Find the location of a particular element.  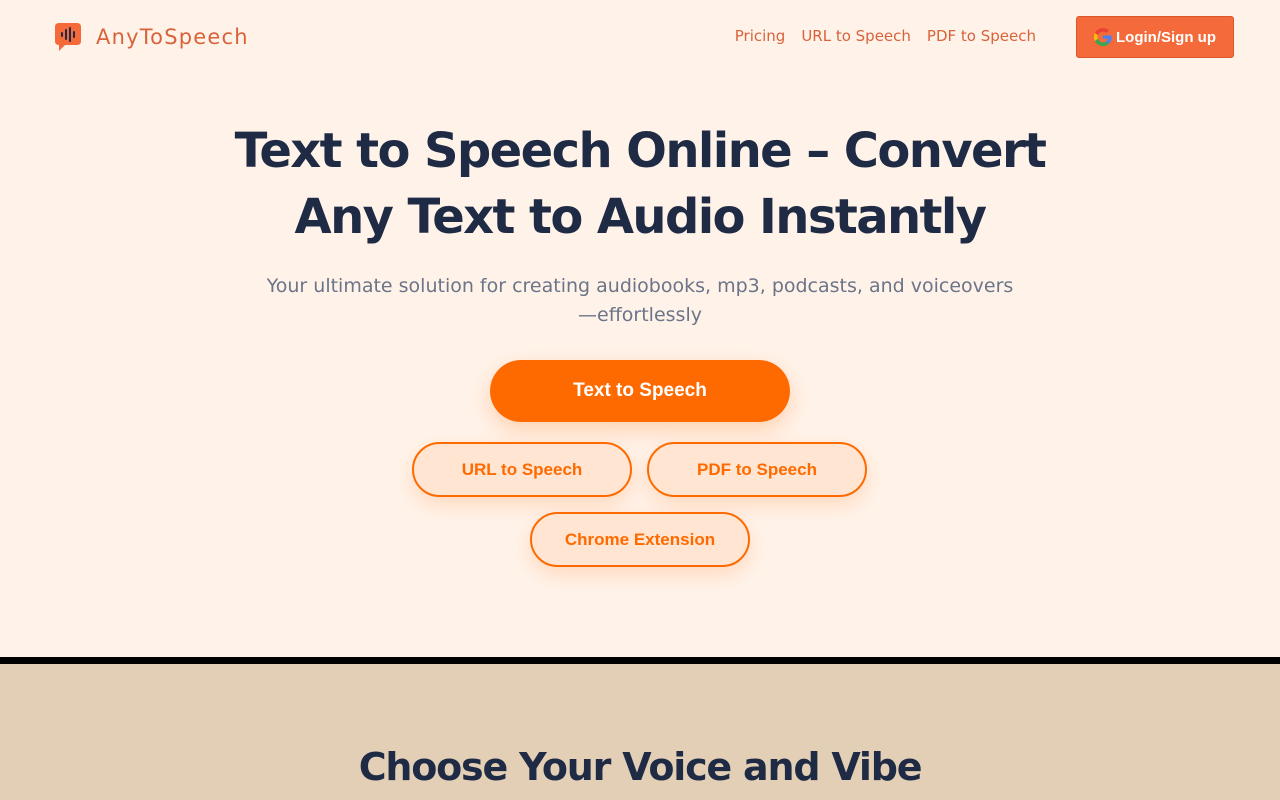

nav-item-url-to-speech: URL to Speech is located at coordinates (856, 36).